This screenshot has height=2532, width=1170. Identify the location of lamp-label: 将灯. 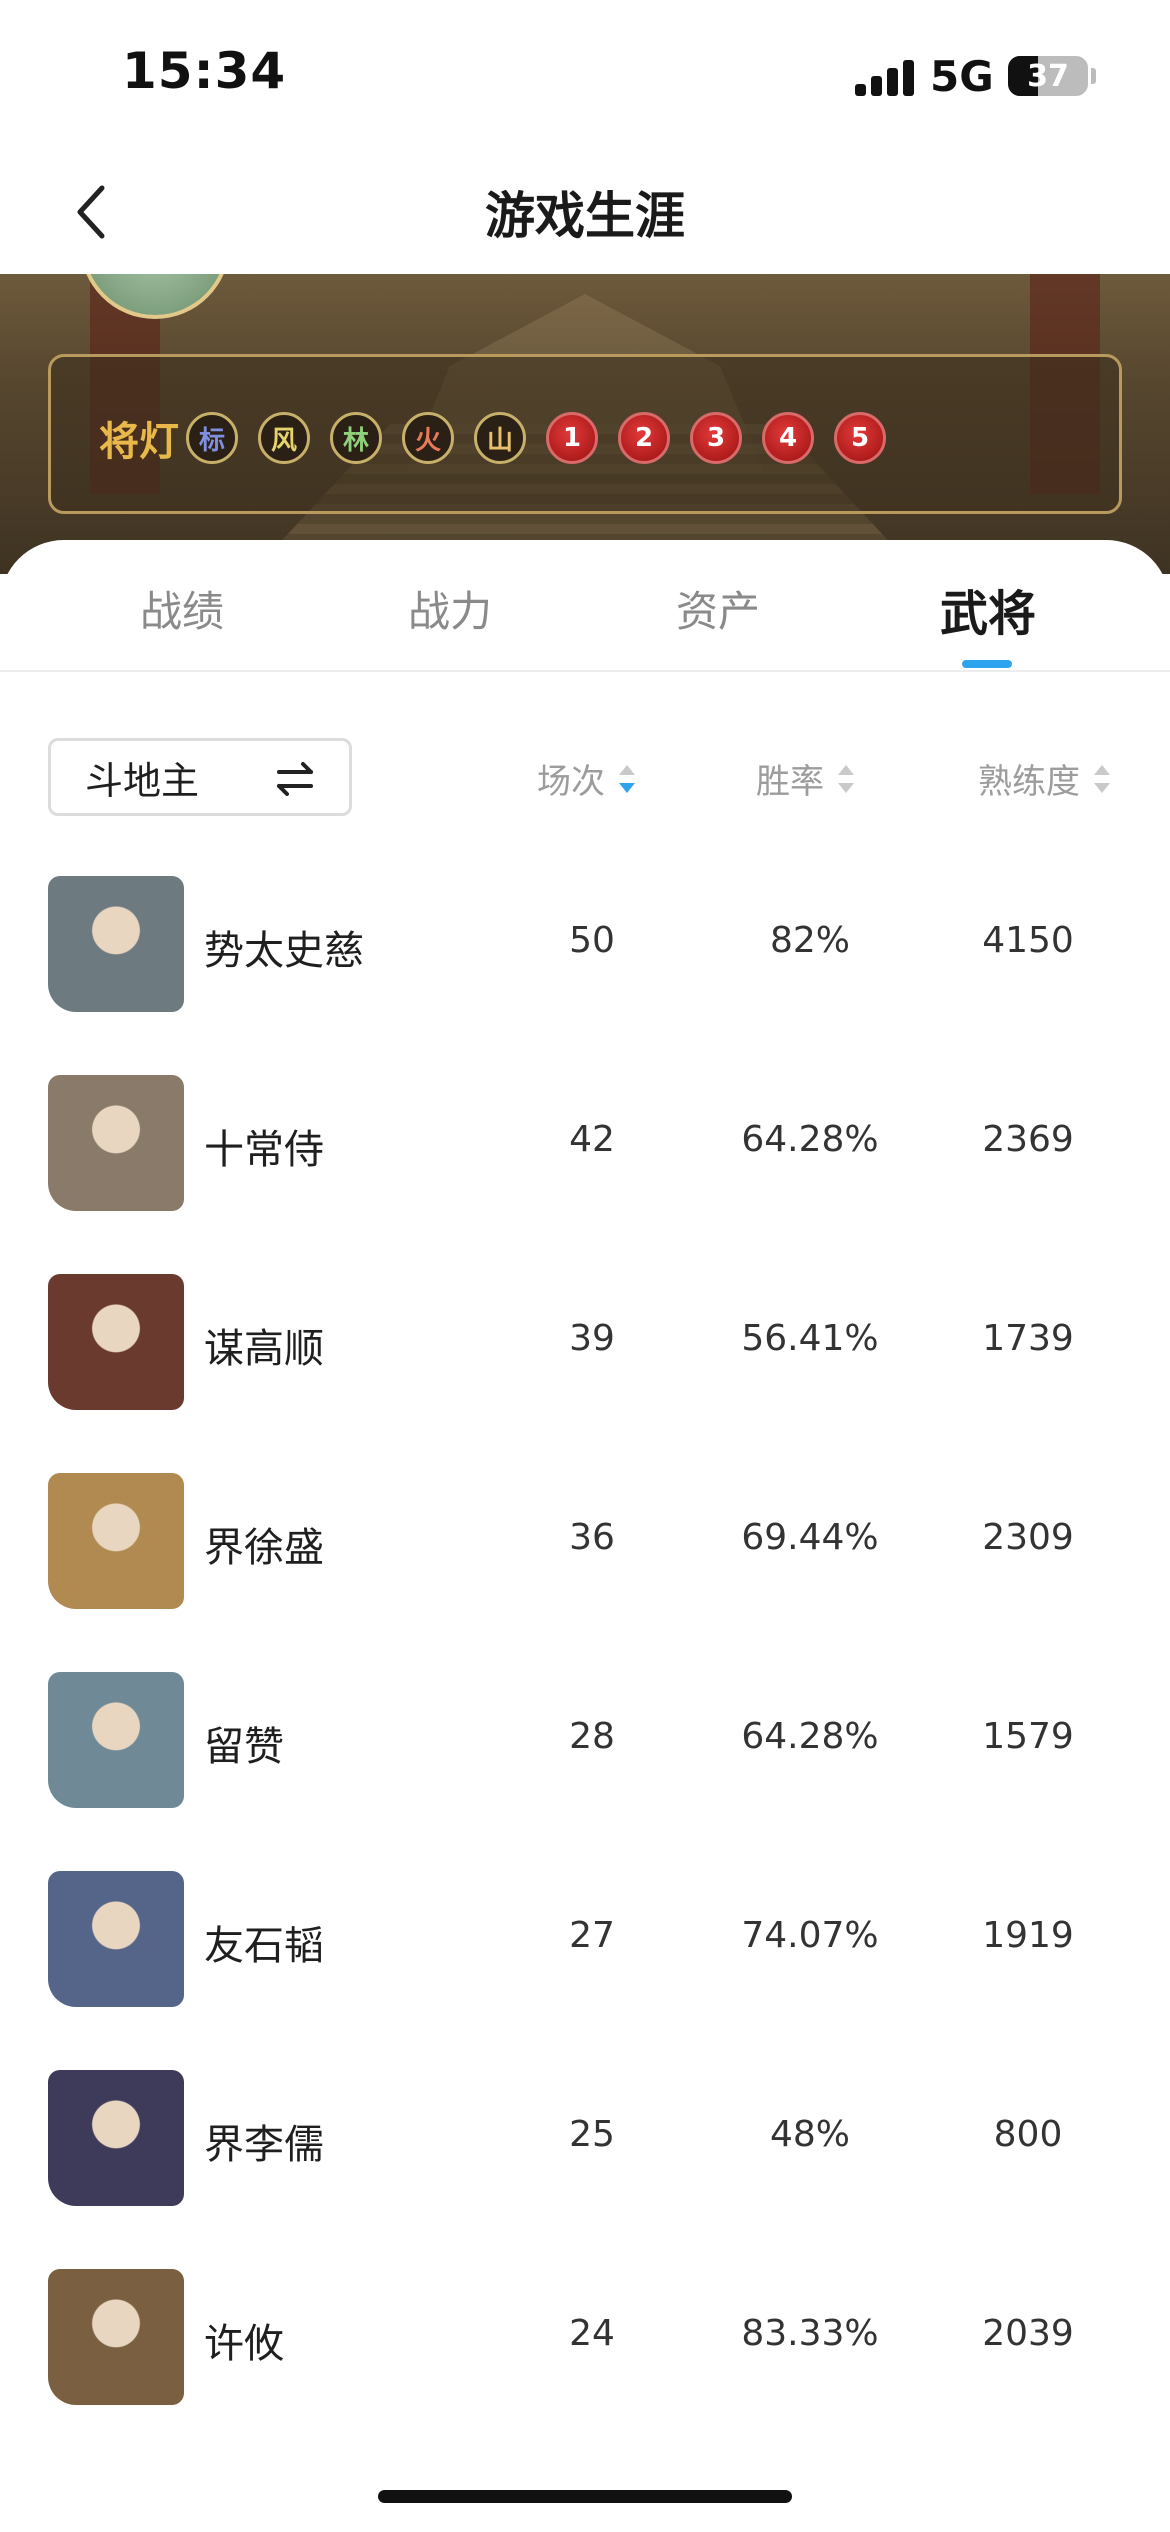
(139, 442).